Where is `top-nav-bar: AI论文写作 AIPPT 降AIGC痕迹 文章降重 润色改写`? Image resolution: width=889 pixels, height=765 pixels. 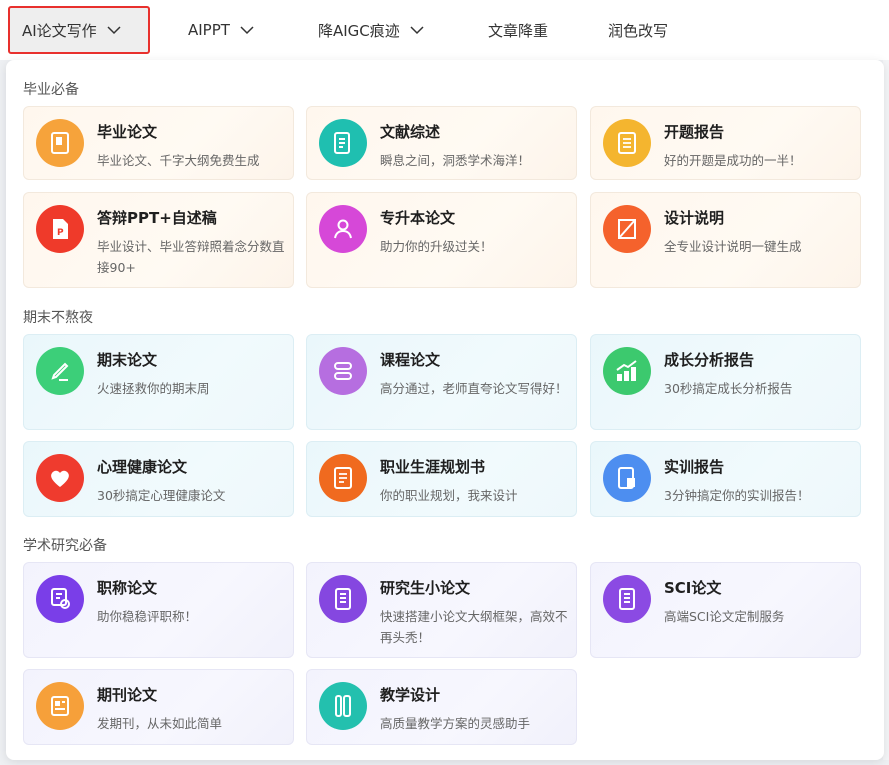 top-nav-bar: AI论文写作 AIPPT 降AIGC痕迹 文章降重 润色改写 is located at coordinates (444, 30).